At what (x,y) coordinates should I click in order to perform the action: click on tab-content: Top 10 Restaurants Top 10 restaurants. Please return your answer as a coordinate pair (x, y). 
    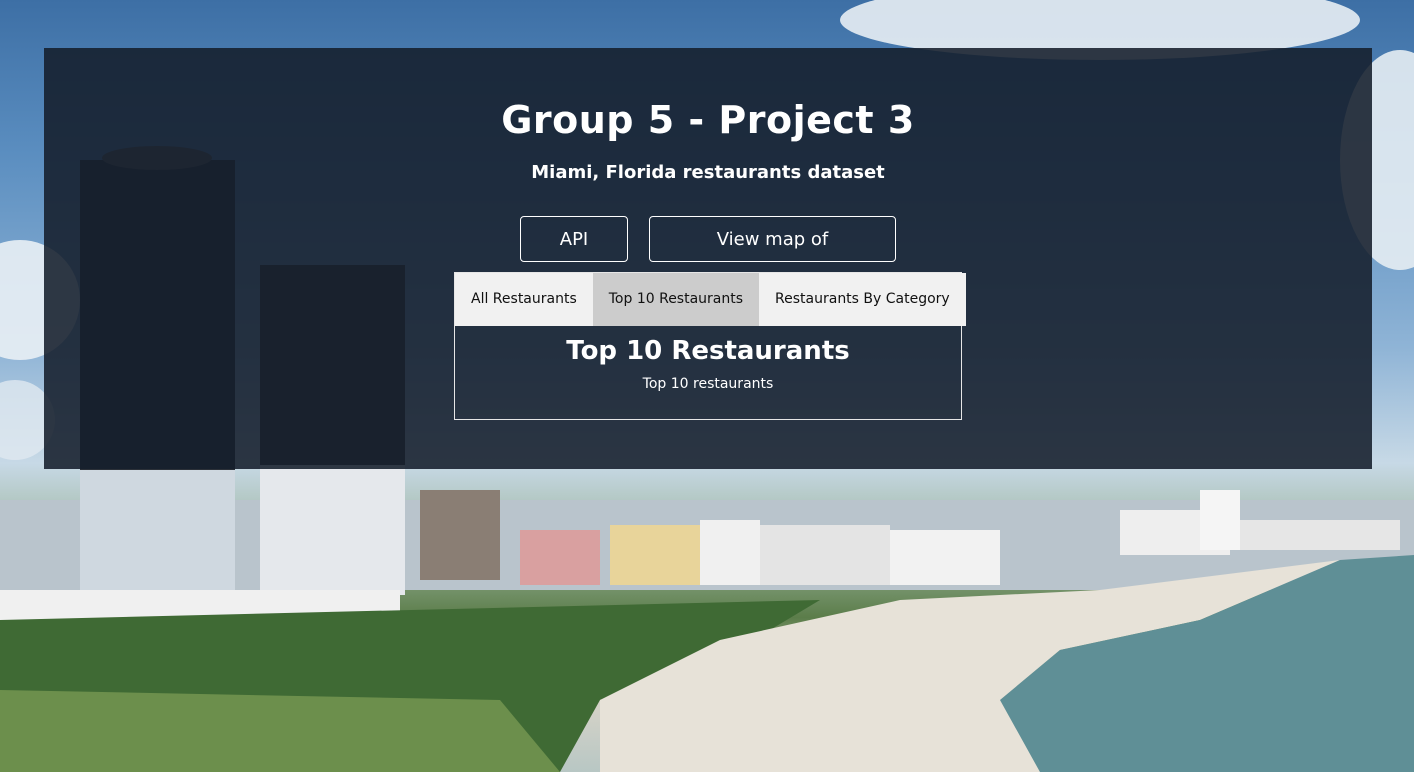
    Looking at the image, I should click on (708, 364).